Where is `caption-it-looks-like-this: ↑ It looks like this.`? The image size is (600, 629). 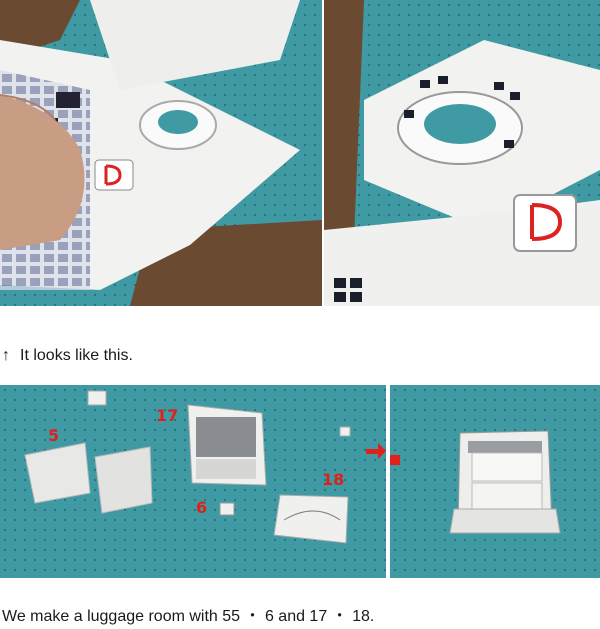
caption-it-looks-like-this: ↑ It looks like this. is located at coordinates (67, 356).